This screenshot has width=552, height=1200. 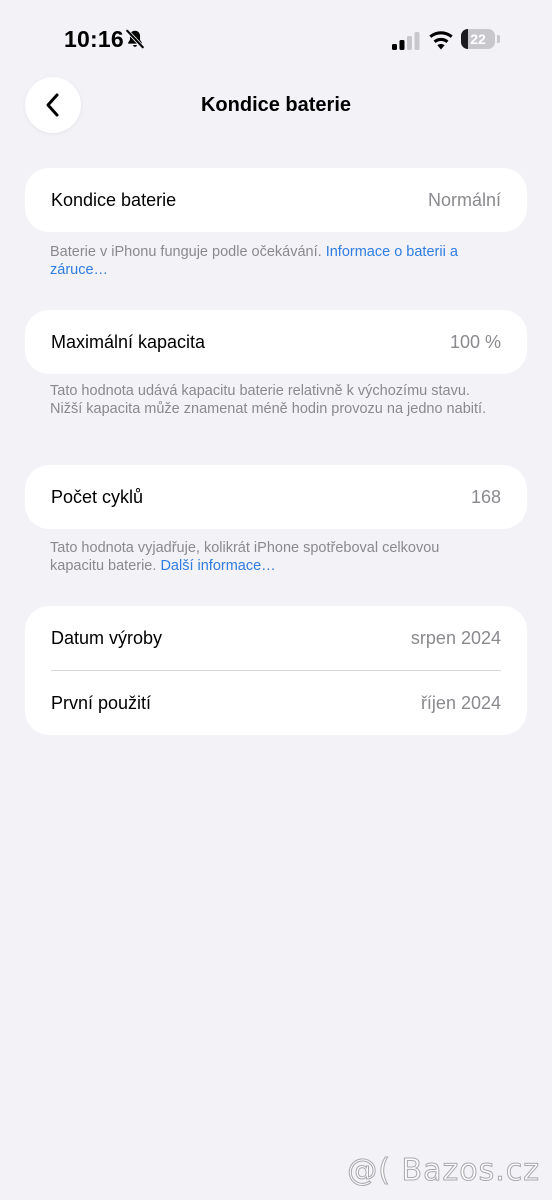 What do you see at coordinates (276, 638) in the screenshot?
I see `manufacture-date-row: Datum výroby srpen 2024` at bounding box center [276, 638].